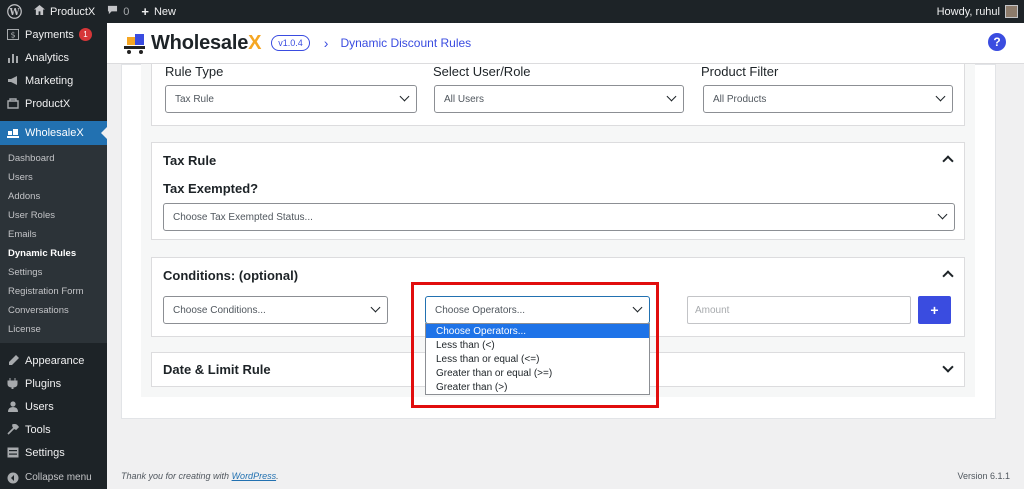 Image resolution: width=1024 pixels, height=489 pixels. I want to click on sidebar-item-label: Marketing, so click(49, 80).